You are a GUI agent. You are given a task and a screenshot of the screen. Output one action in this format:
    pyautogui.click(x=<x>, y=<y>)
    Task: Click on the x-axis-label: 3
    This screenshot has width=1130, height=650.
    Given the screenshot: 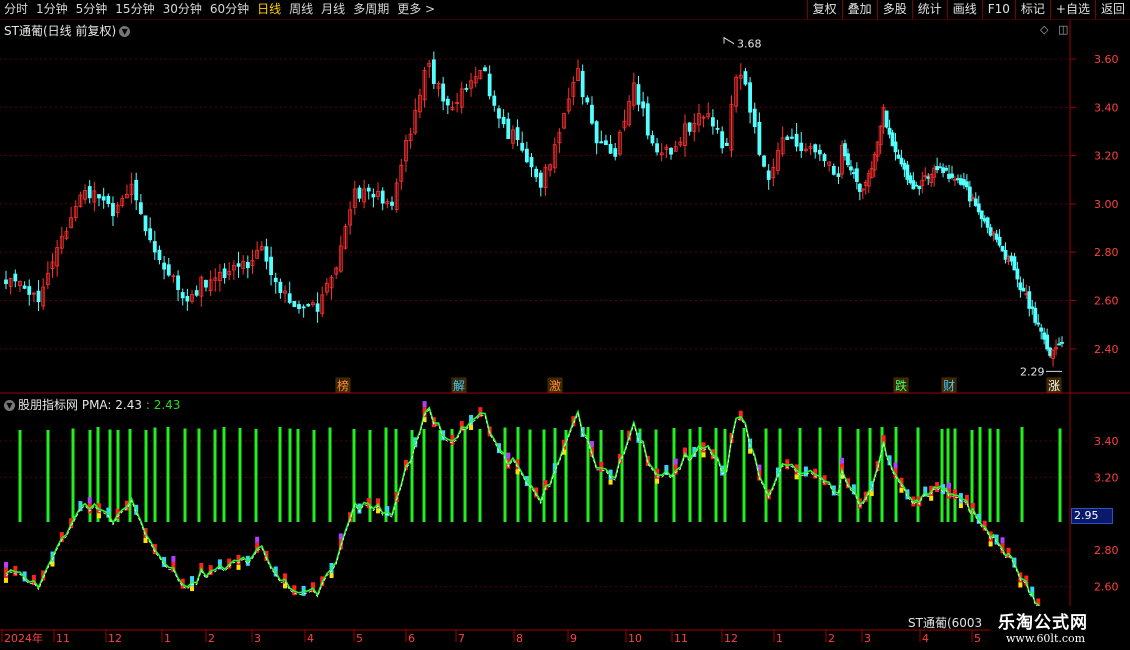 What is the action you would take?
    pyautogui.click(x=257, y=638)
    